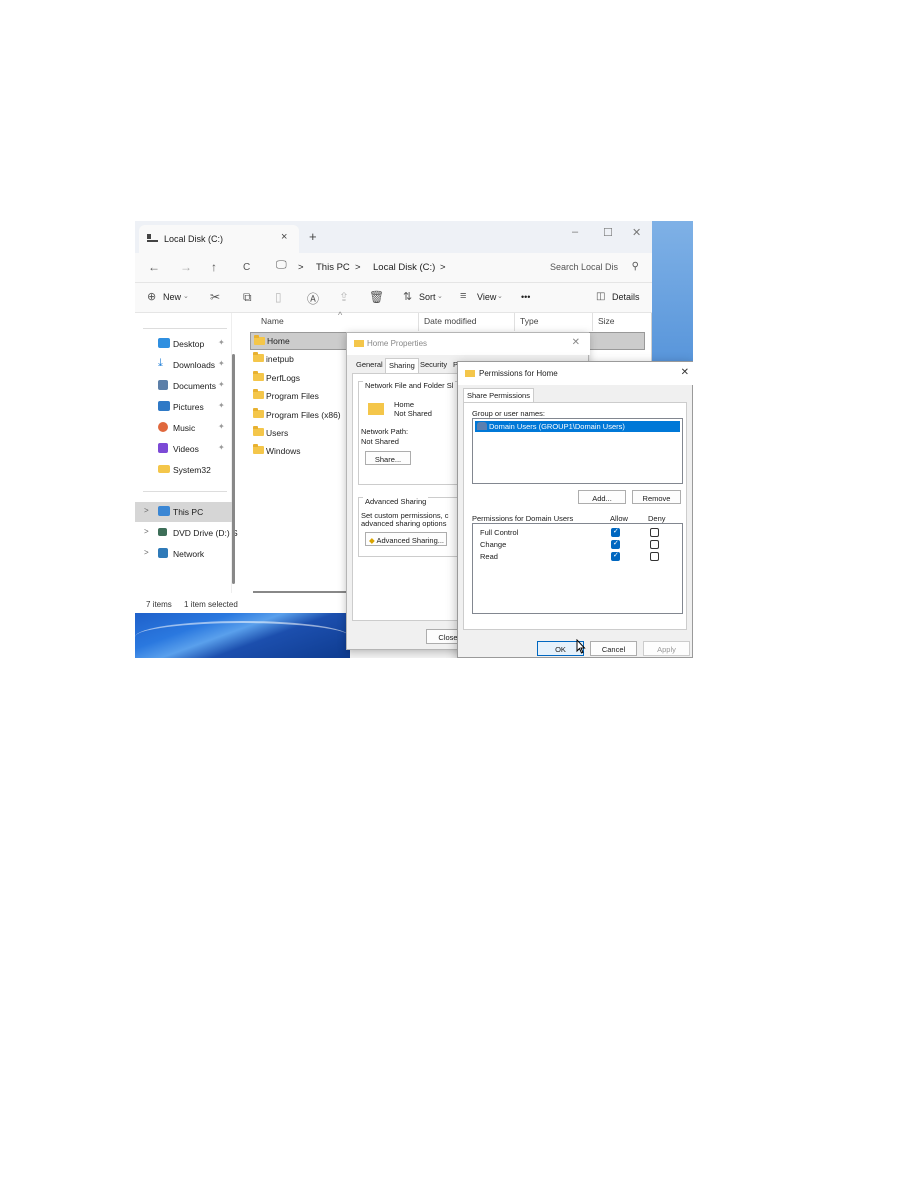 The image size is (918, 1188). Describe the element at coordinates (183, 470) in the screenshot. I see `sidebar-item-system32: System32` at that location.